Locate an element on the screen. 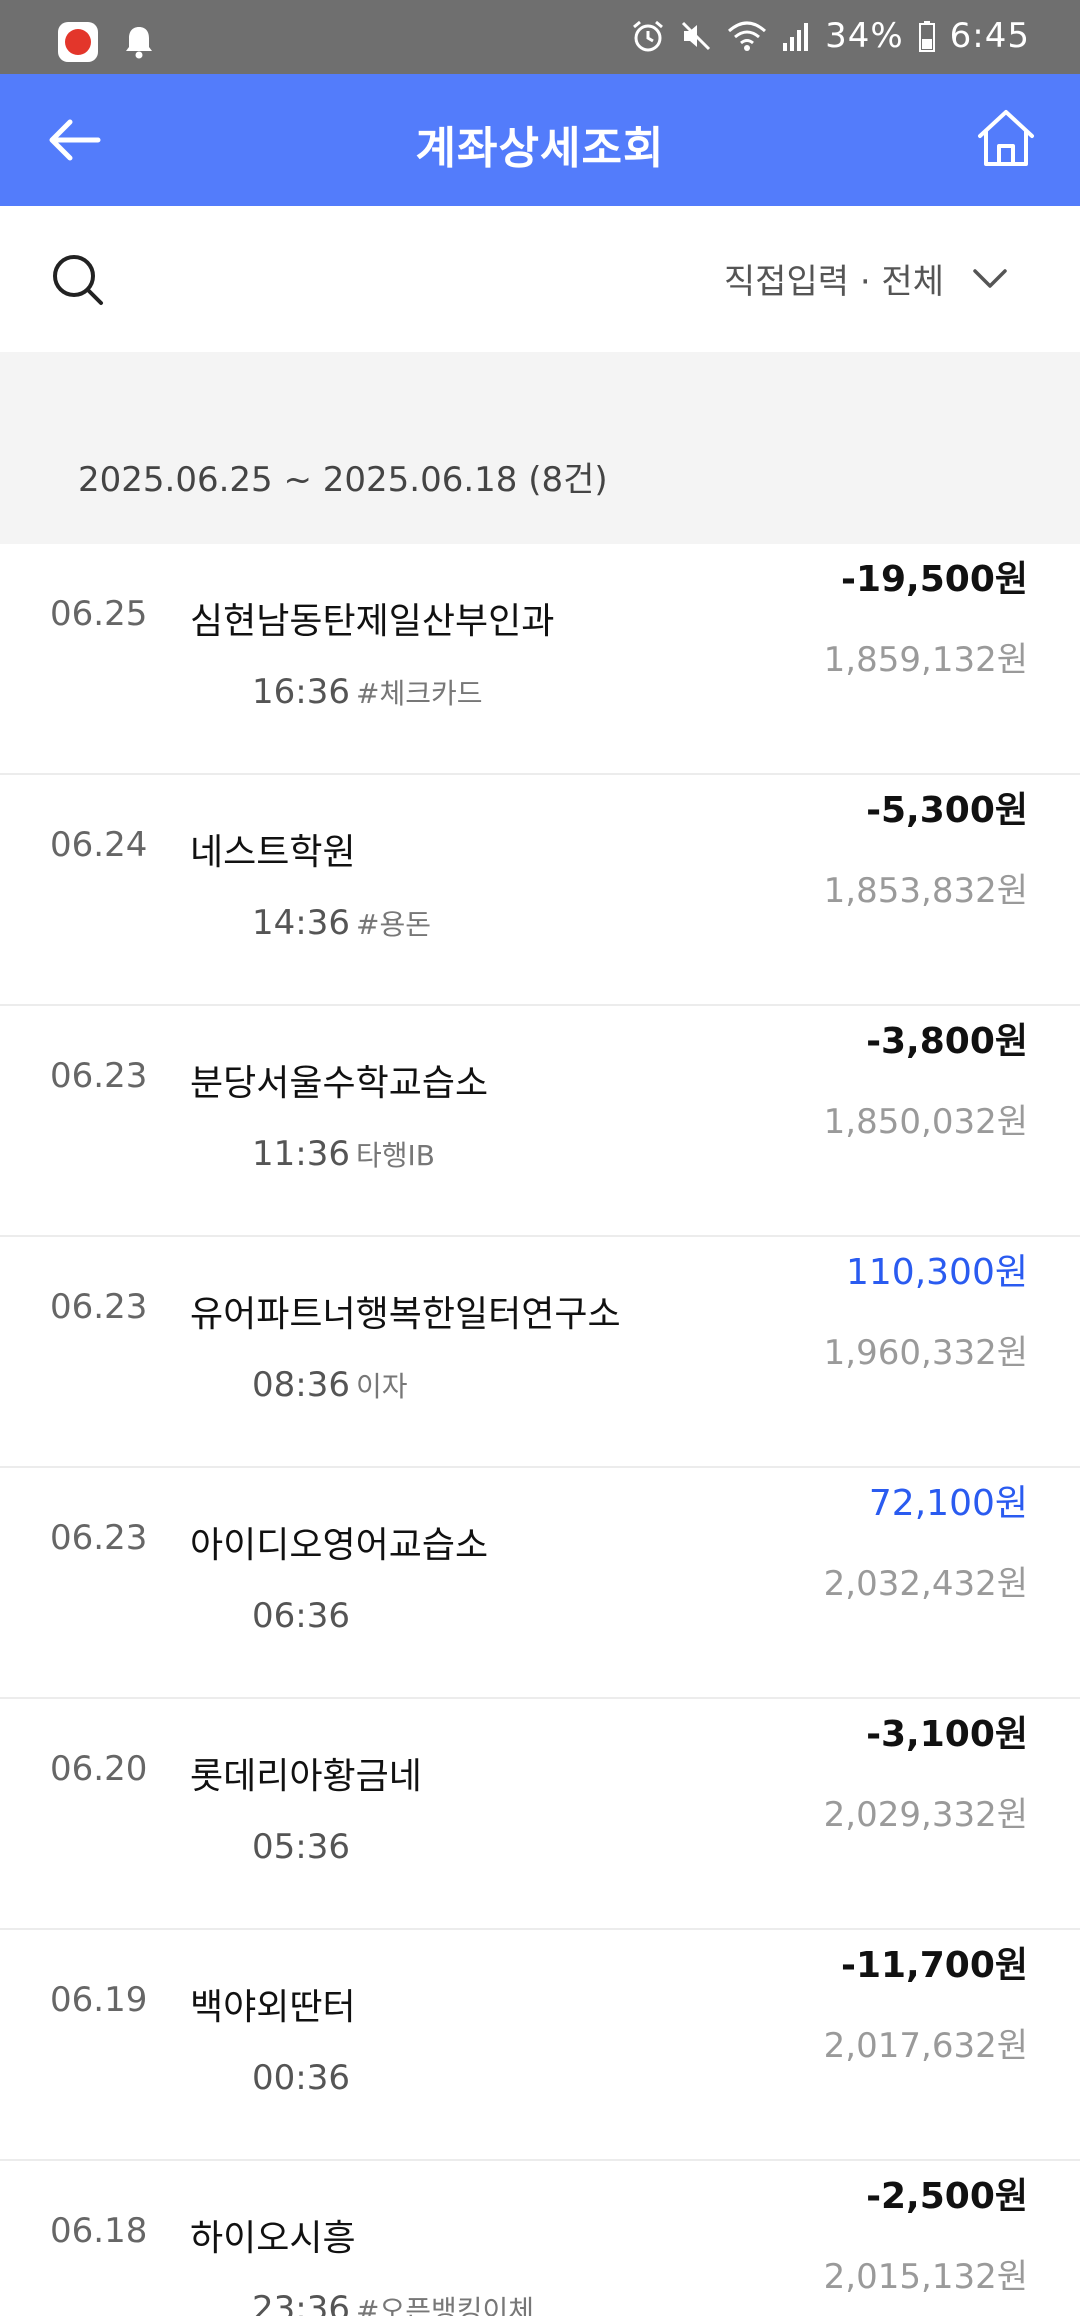 The width and height of the screenshot is (1080, 2316). app-notification-icon is located at coordinates (78, 42).